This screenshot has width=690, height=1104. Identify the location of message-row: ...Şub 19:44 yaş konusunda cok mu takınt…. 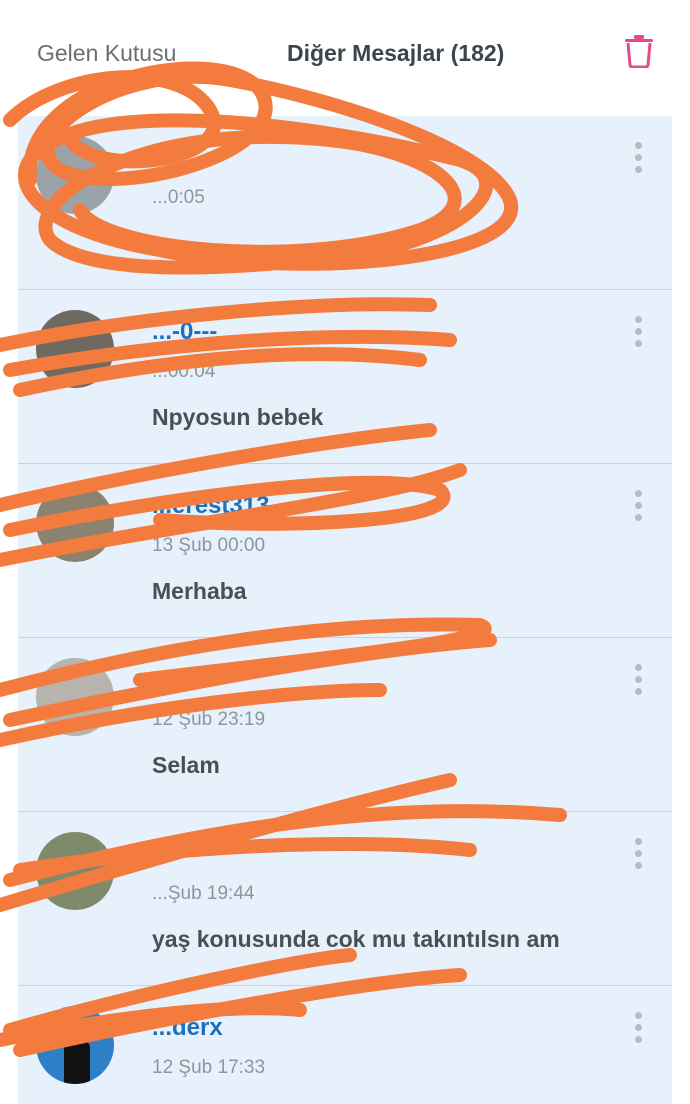
(345, 899).